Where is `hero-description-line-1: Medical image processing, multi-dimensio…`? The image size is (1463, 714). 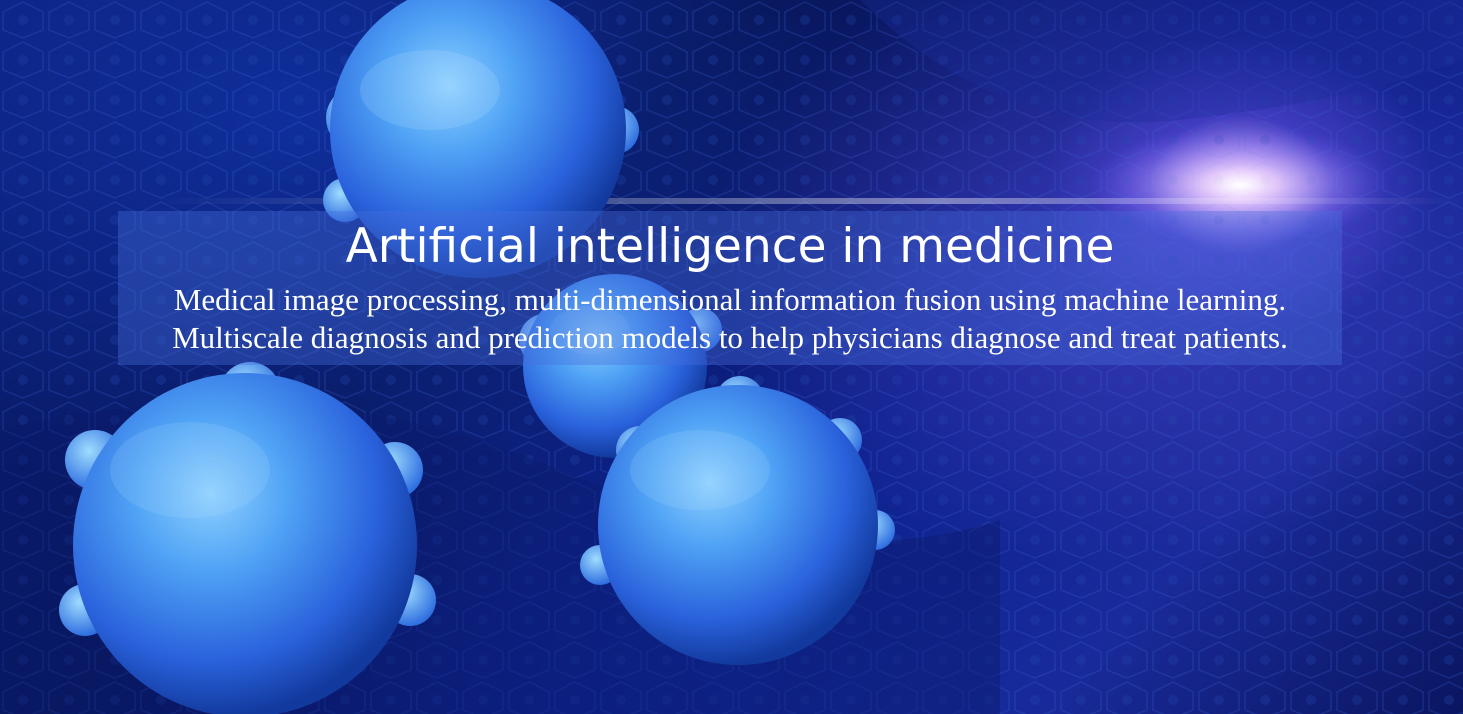
hero-description-line-1: Medical image processing, multi-dimensio… is located at coordinates (730, 299).